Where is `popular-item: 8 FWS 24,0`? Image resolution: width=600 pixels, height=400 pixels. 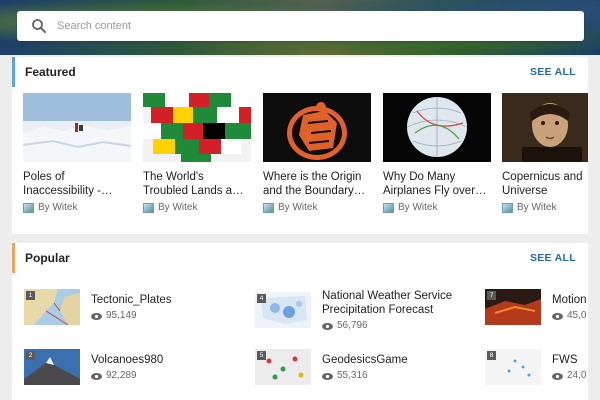 popular-item: 8 FWS 24,0 is located at coordinates (535, 367).